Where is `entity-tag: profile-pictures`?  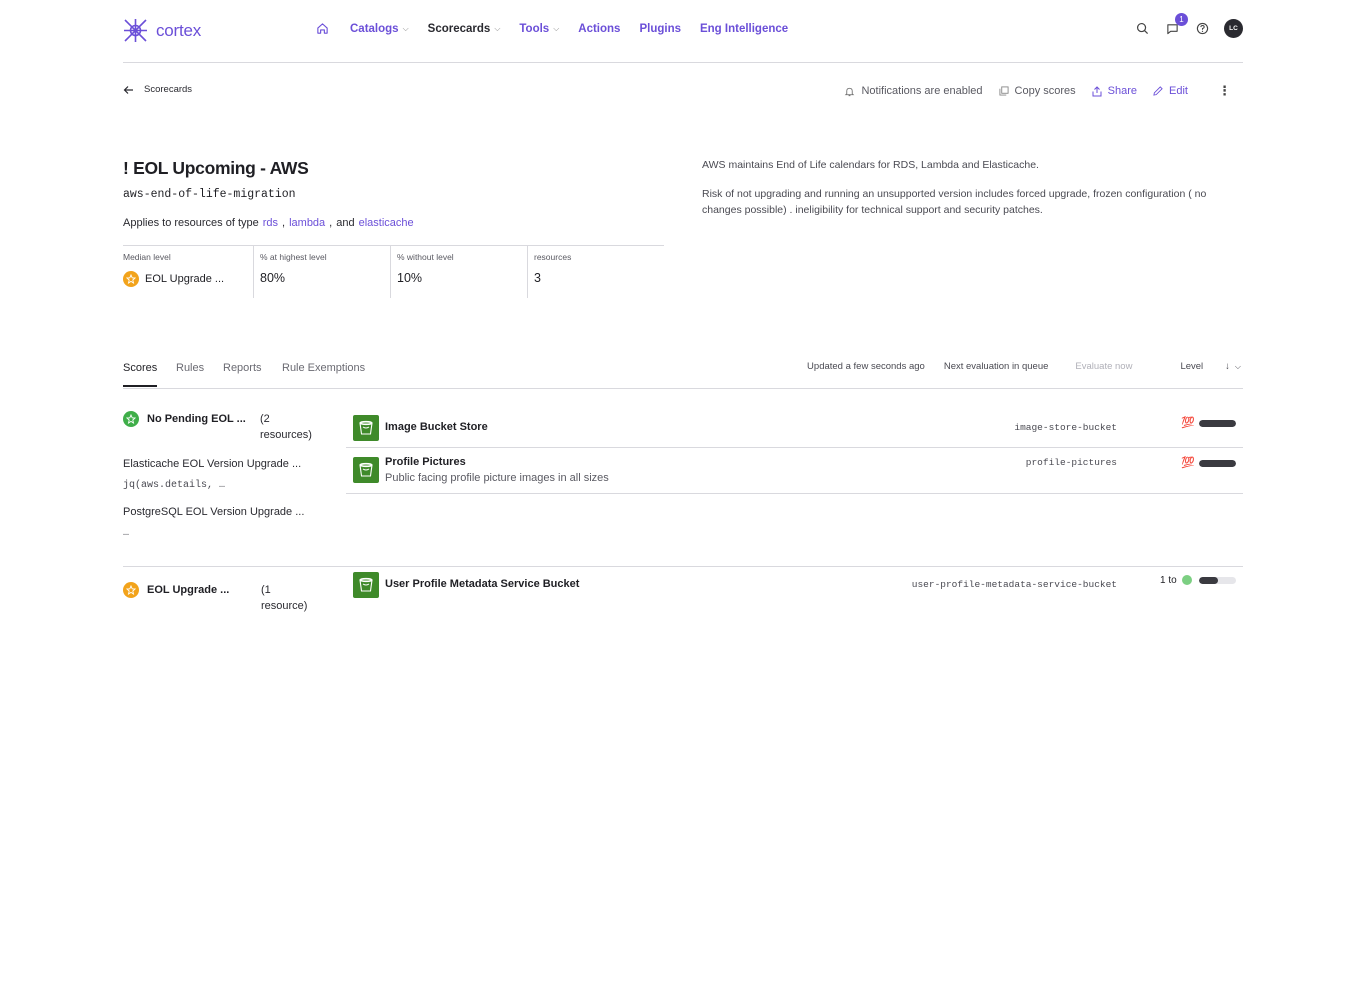
entity-tag: profile-pictures is located at coordinates (1071, 462).